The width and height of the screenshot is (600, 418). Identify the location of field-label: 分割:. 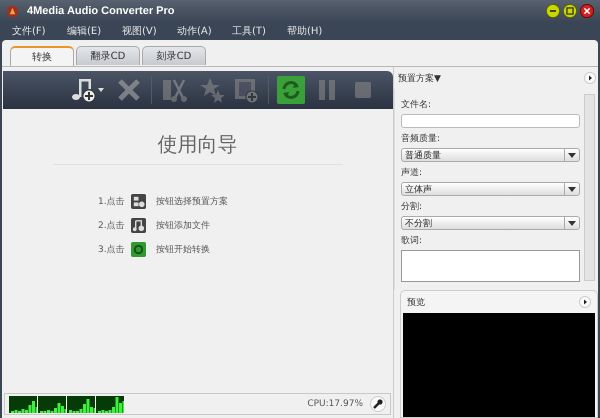
(412, 206).